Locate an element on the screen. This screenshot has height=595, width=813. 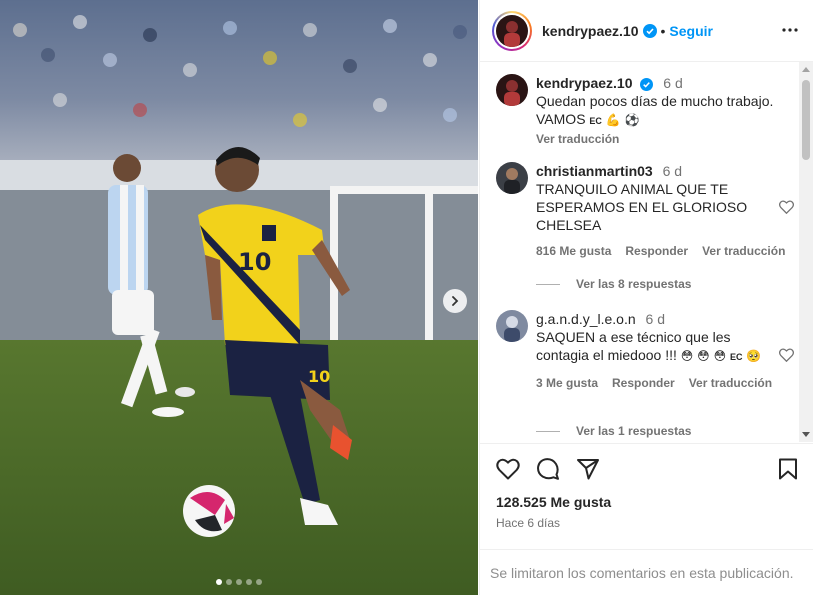
scrollbar-thumb is located at coordinates (806, 120).